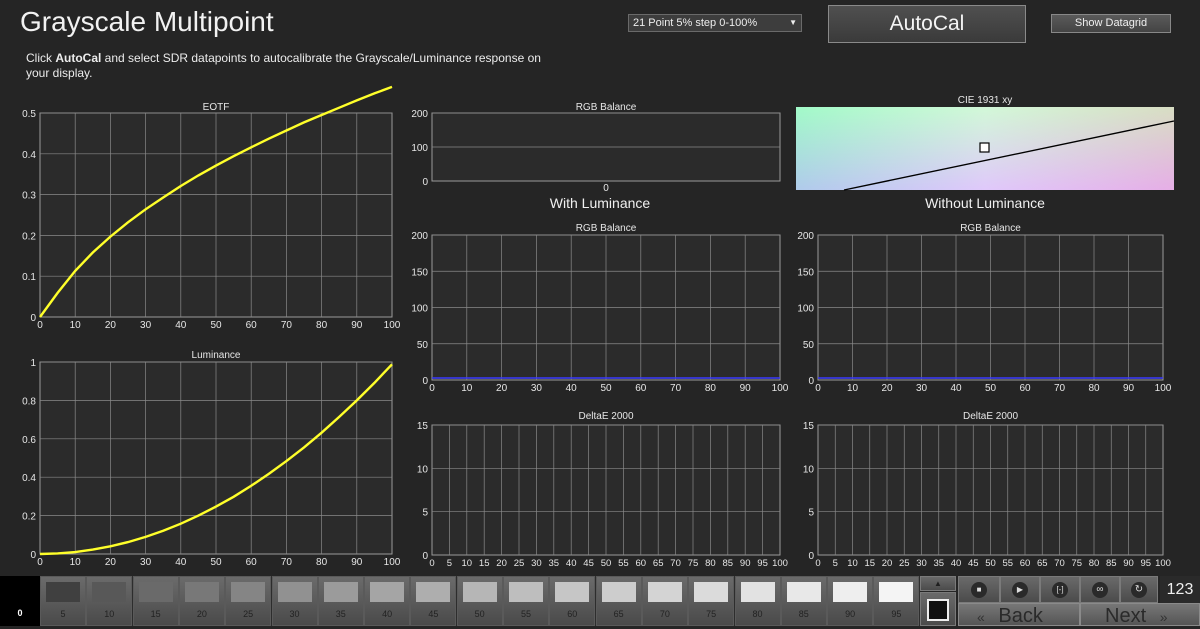 This screenshot has height=629, width=1200. I want to click on refresh-button: ↻, so click(1139, 589).